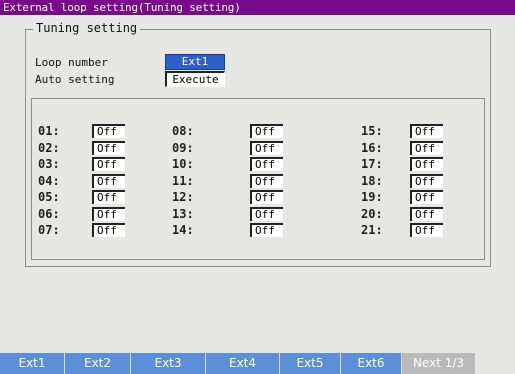 This screenshot has height=374, width=515. What do you see at coordinates (183, 181) in the screenshot?
I see `loop-number-label-item: 11:` at bounding box center [183, 181].